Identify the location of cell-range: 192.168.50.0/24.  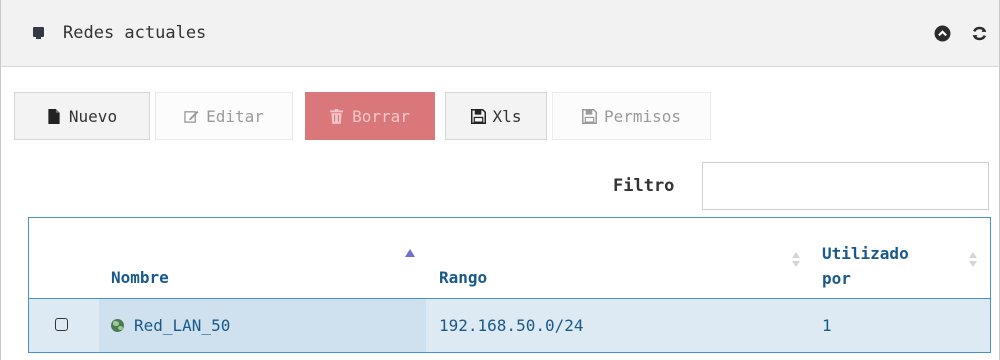
(511, 325).